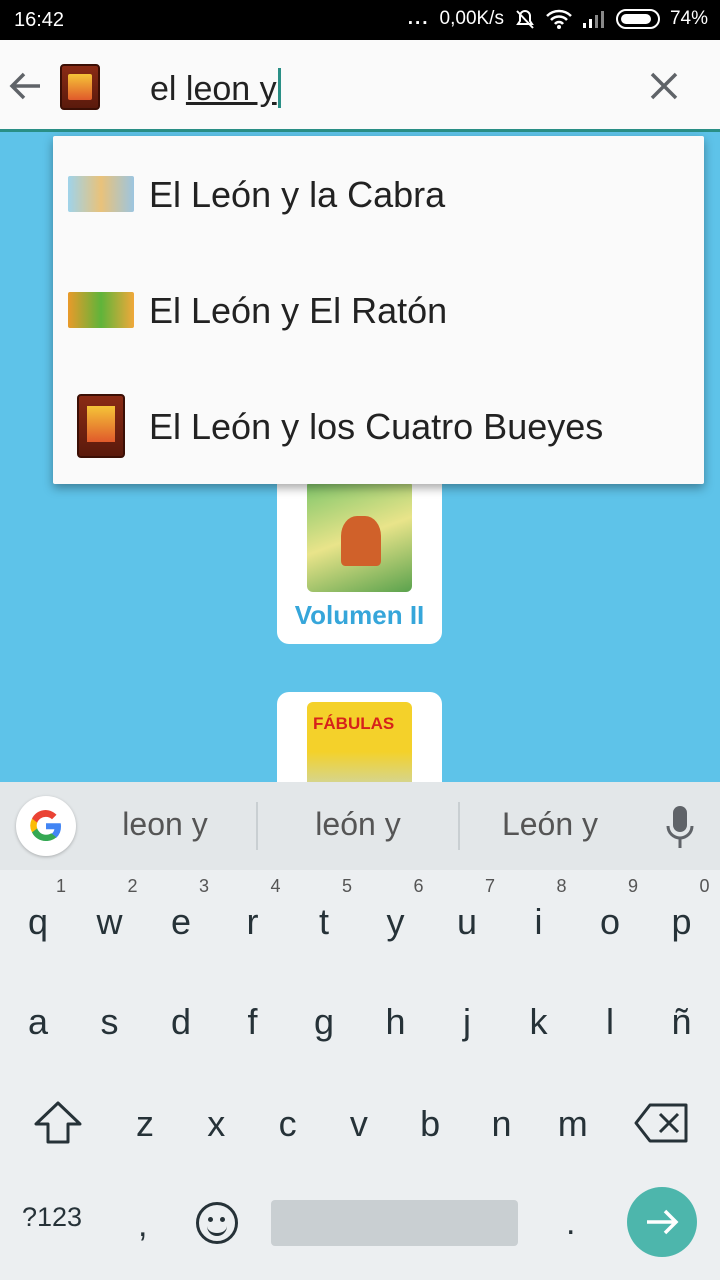  I want to click on google-icon, so click(46, 826).